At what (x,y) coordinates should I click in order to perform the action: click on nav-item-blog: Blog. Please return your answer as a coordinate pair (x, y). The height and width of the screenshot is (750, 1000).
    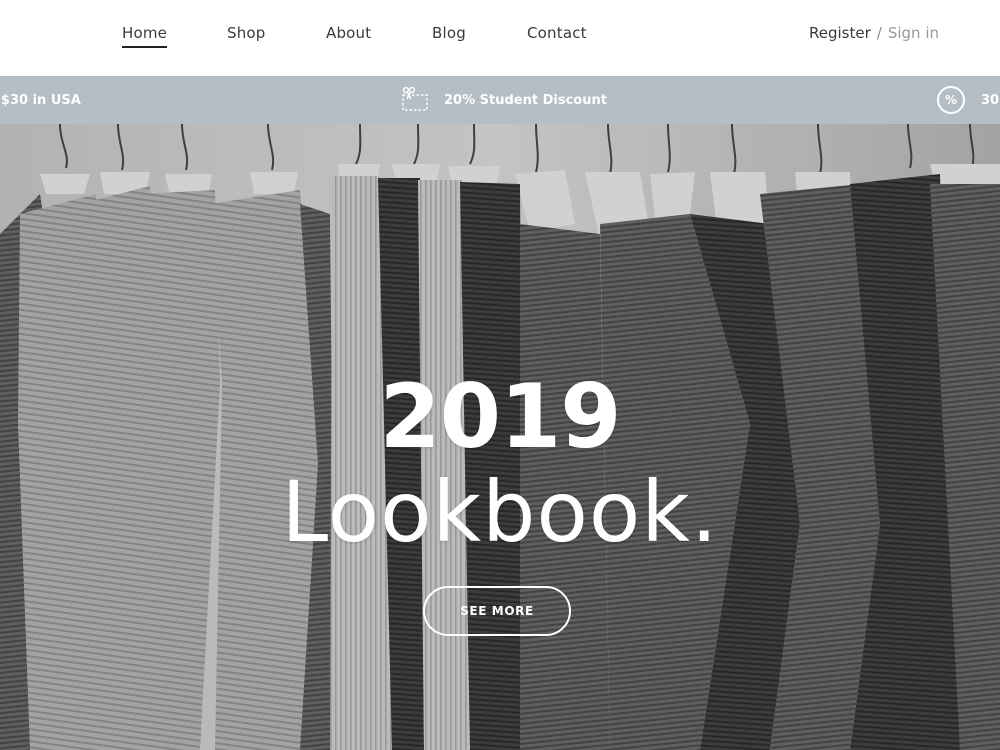
    Looking at the image, I should click on (449, 33).